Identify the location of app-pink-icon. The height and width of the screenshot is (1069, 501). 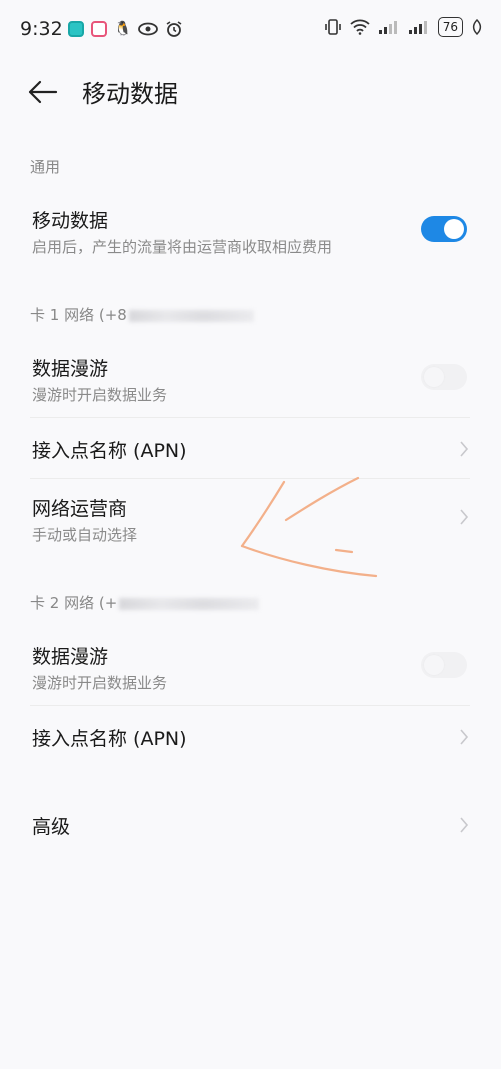
(99, 29).